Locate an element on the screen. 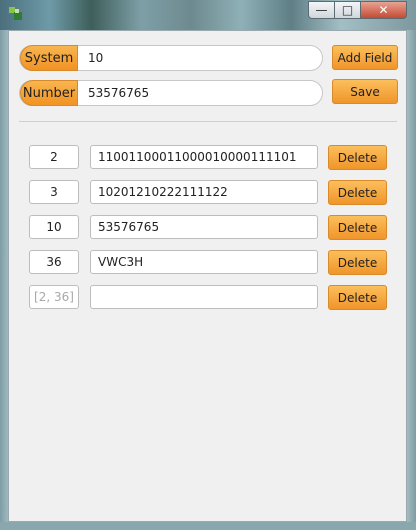 This screenshot has width=416, height=530. add-field-button: Add Field is located at coordinates (365, 57).